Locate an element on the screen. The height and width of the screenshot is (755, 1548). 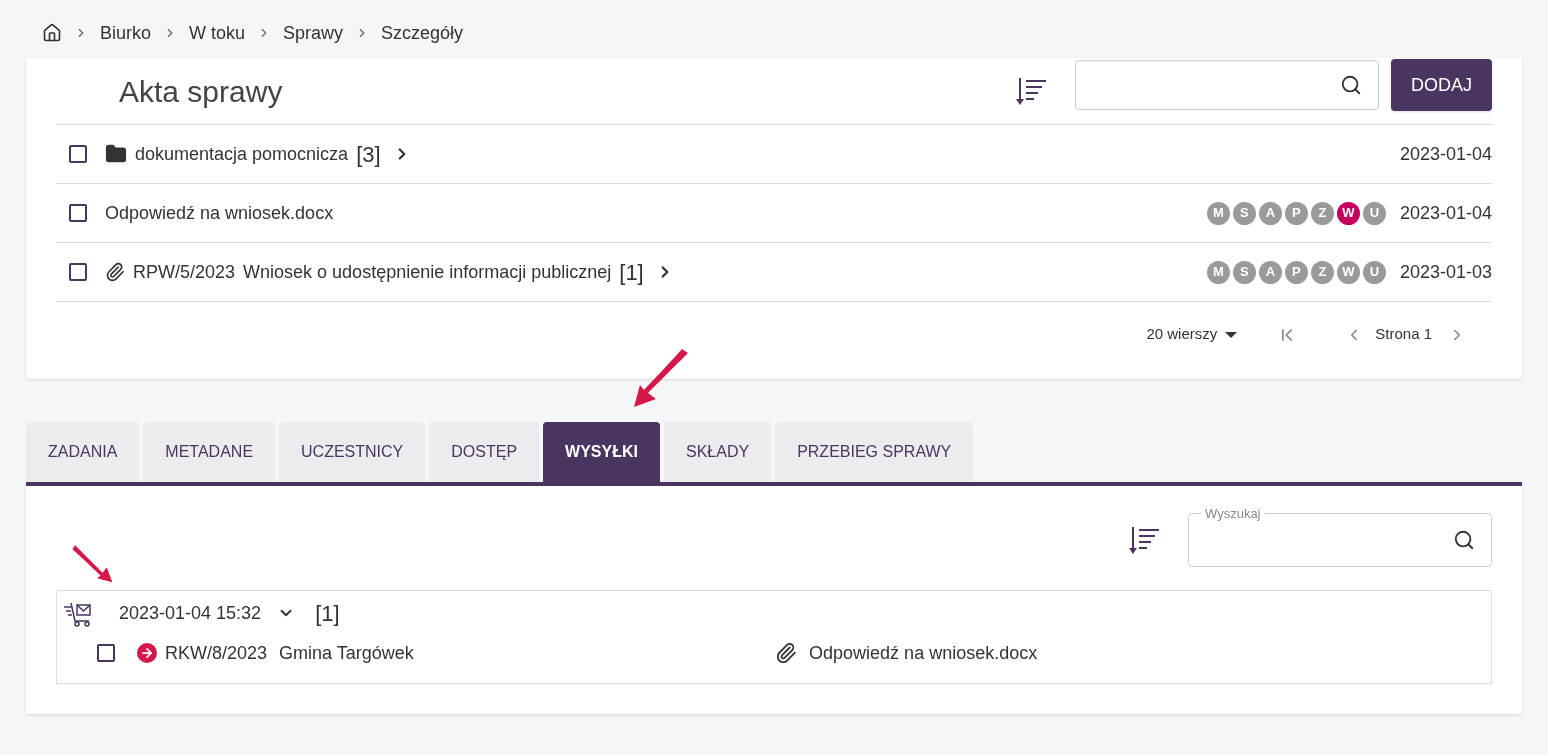
outgoing-icon is located at coordinates (147, 653).